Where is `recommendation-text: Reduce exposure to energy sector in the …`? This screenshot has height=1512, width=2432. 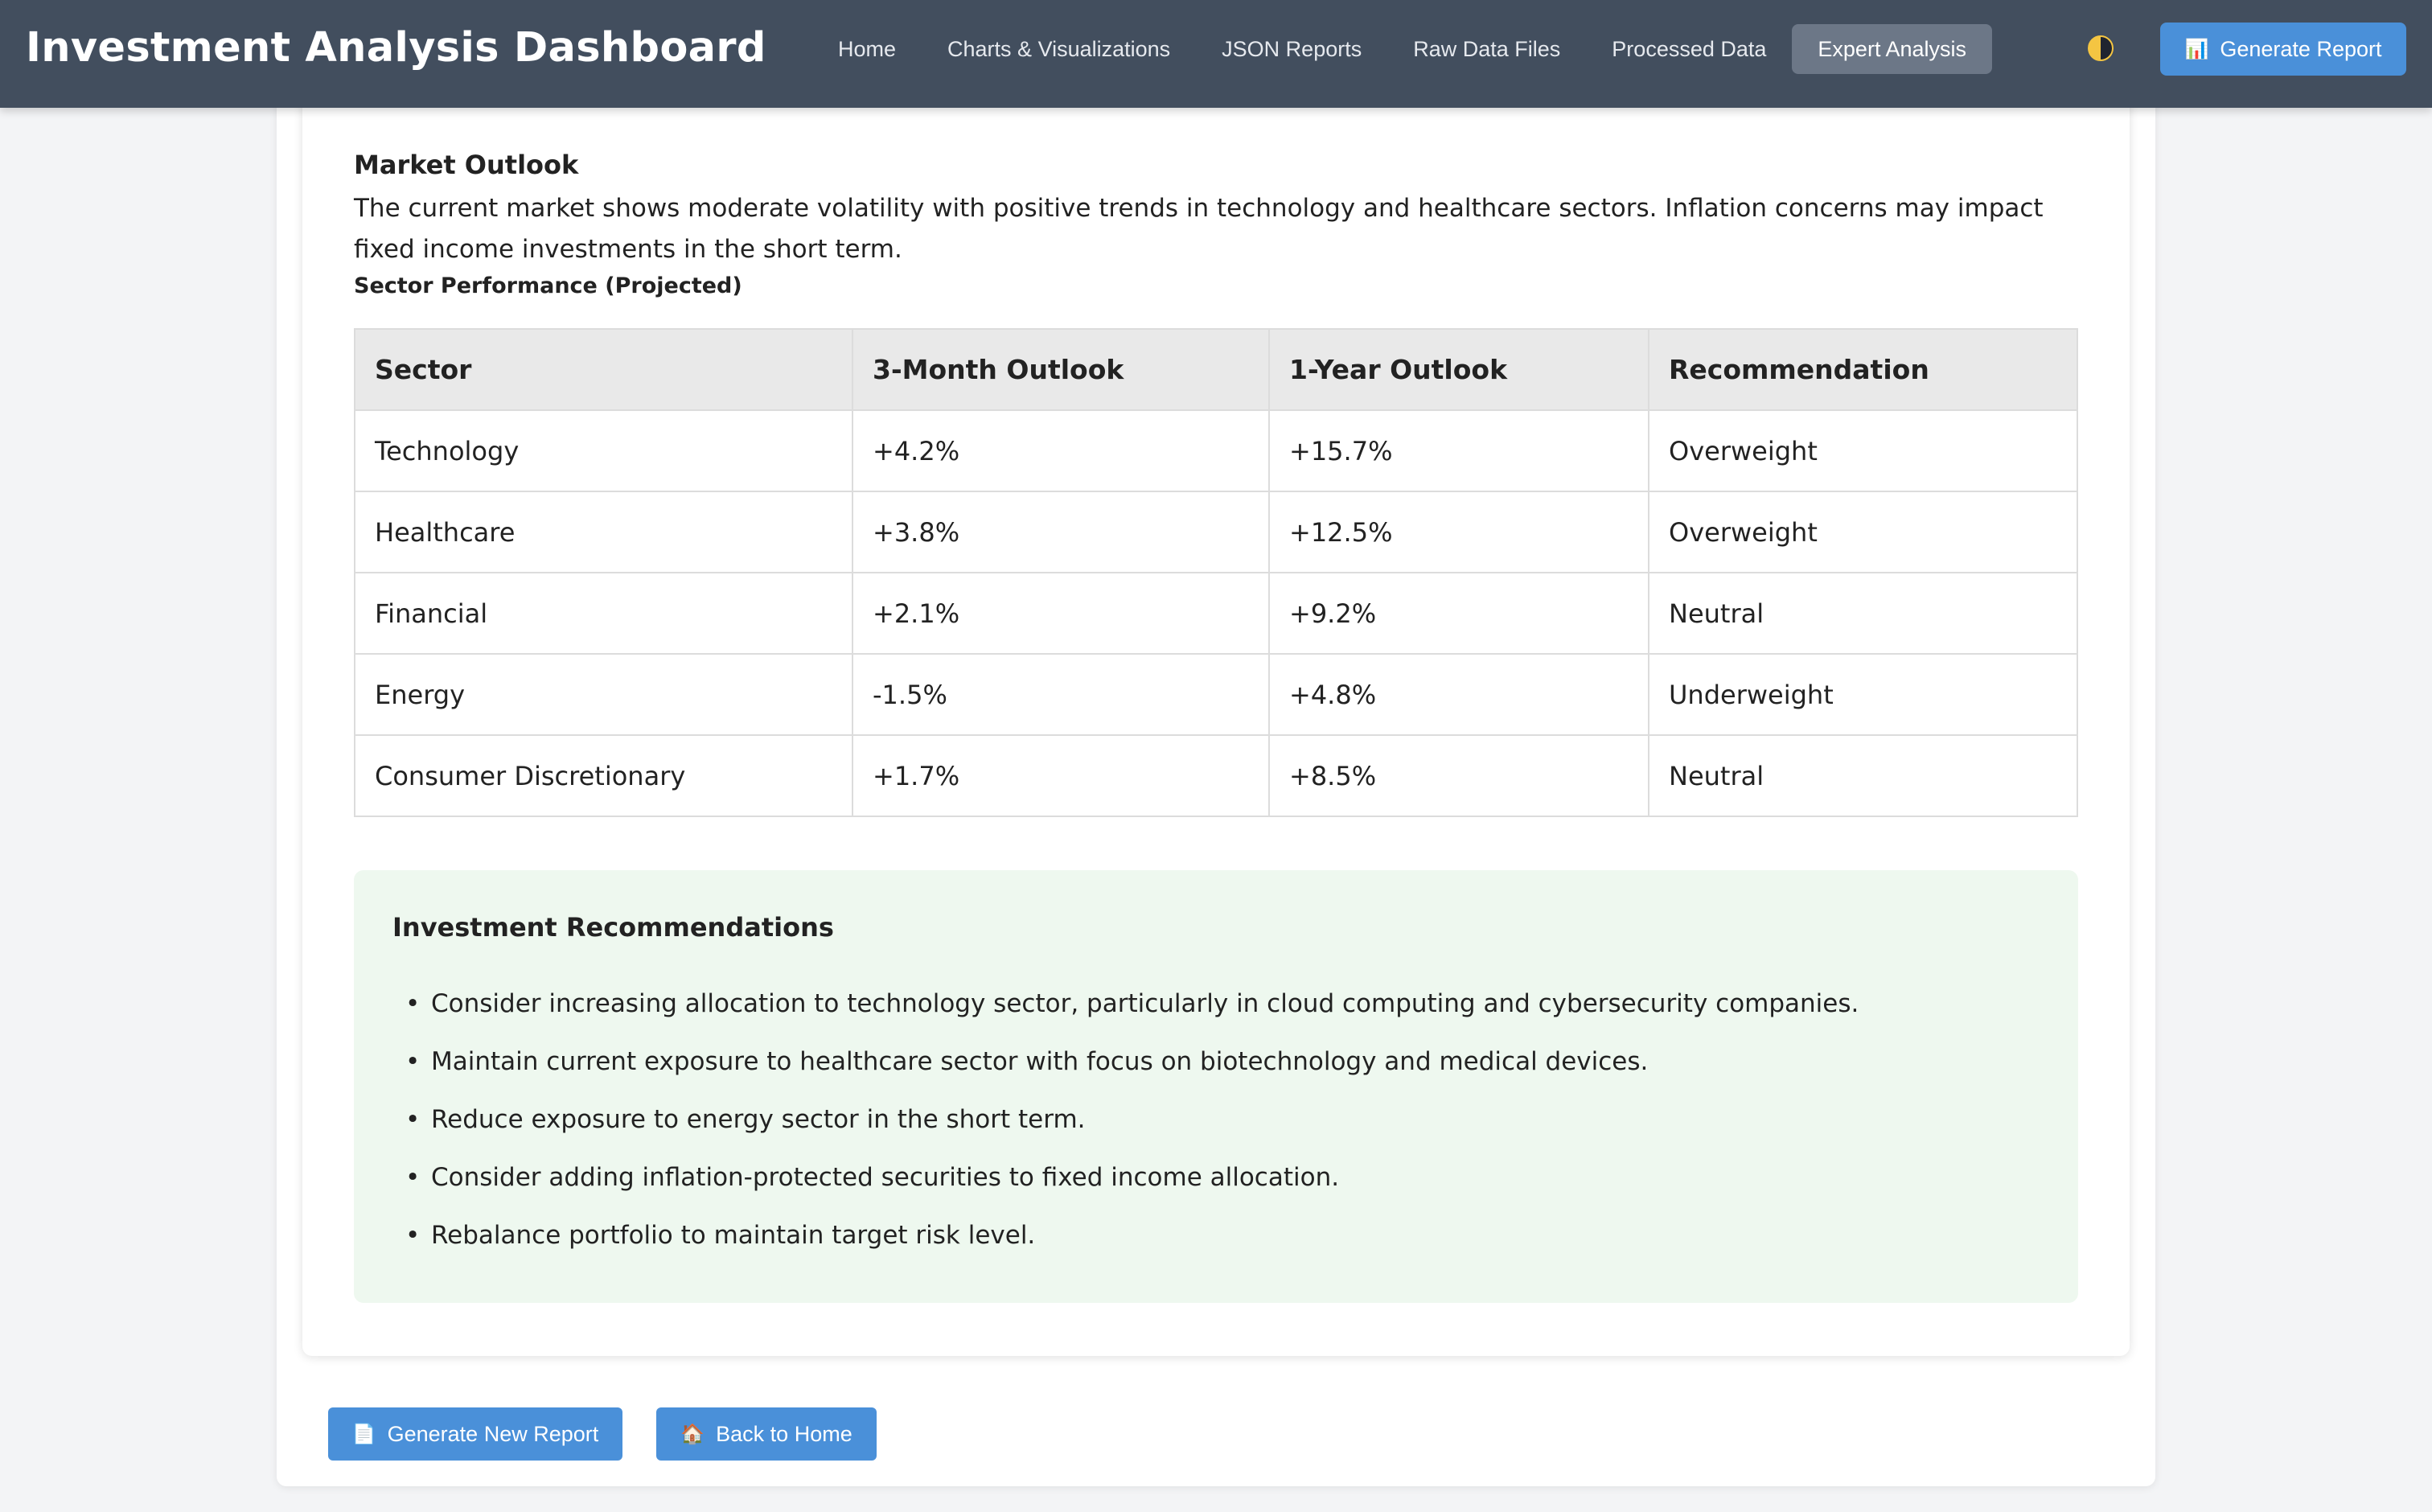
recommendation-text: Reduce exposure to energy sector in the … is located at coordinates (758, 1120).